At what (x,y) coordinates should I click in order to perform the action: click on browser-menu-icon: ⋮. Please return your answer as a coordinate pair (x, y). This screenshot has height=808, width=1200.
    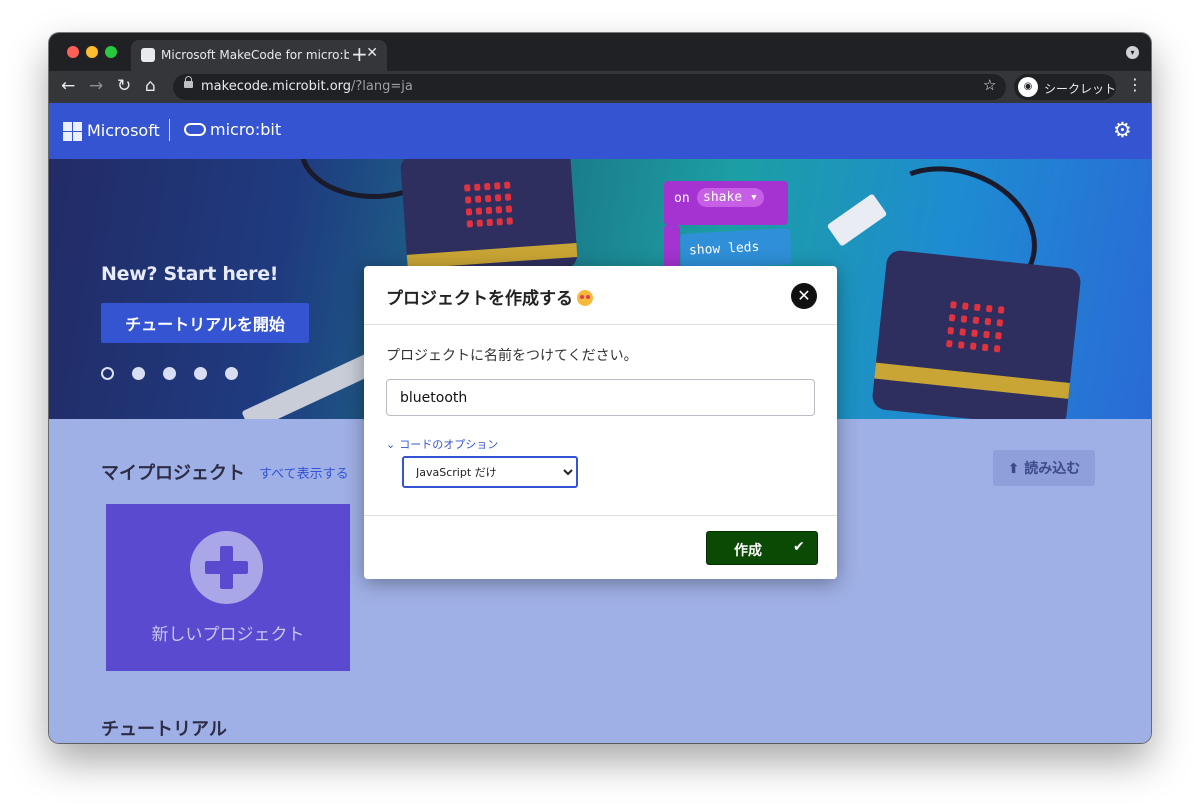
    Looking at the image, I should click on (1135, 84).